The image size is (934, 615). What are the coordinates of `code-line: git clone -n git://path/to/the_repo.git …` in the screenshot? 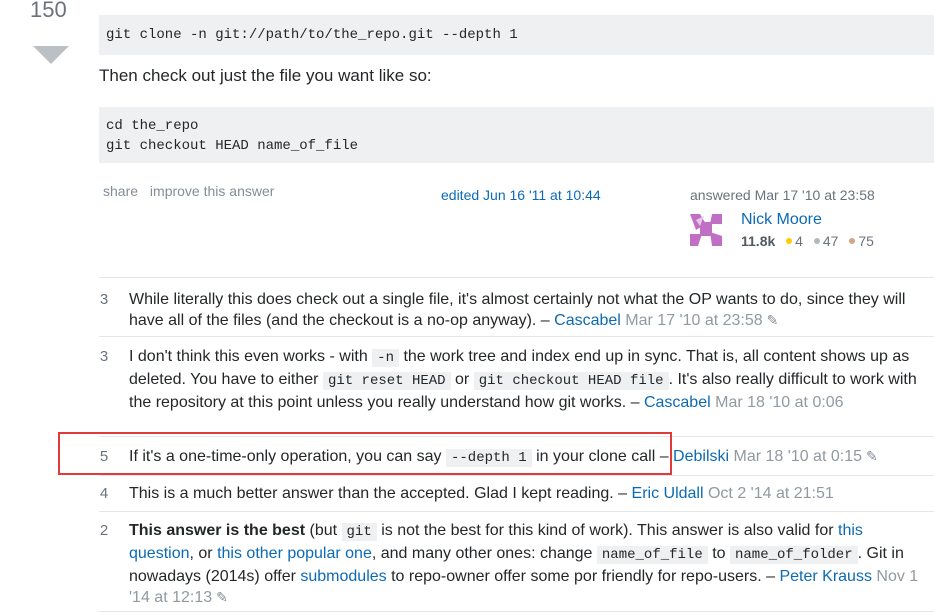 It's located at (312, 35).